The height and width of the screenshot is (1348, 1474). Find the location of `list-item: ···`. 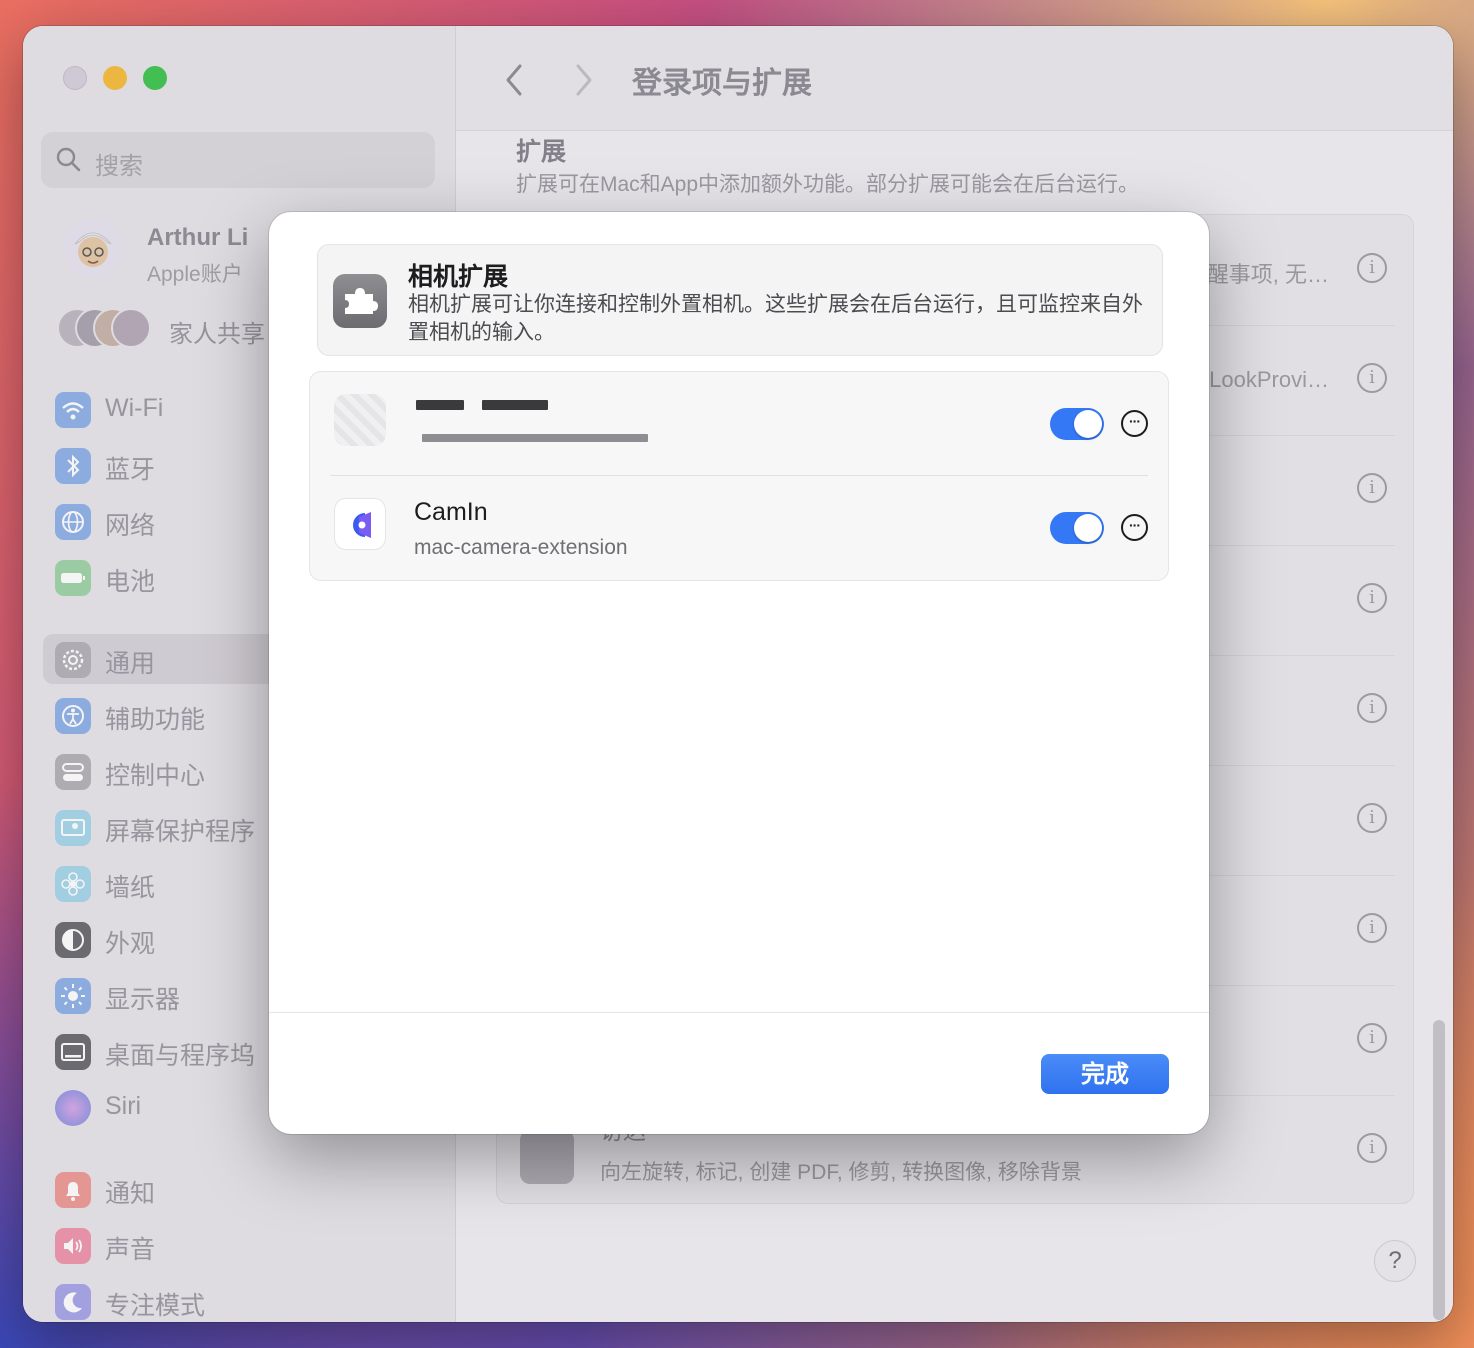

list-item: ··· is located at coordinates (739, 424).